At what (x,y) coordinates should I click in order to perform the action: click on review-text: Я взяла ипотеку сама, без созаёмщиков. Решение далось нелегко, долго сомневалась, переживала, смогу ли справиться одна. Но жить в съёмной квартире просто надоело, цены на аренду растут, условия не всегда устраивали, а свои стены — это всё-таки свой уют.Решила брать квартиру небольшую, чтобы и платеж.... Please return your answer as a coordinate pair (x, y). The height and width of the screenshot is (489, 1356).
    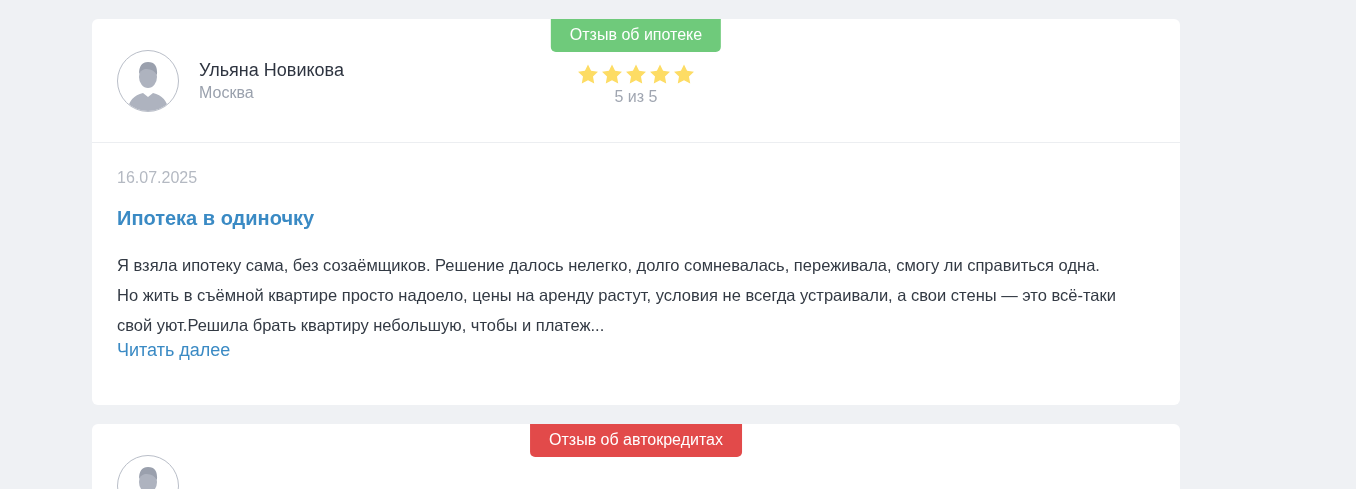
    Looking at the image, I should click on (617, 295).